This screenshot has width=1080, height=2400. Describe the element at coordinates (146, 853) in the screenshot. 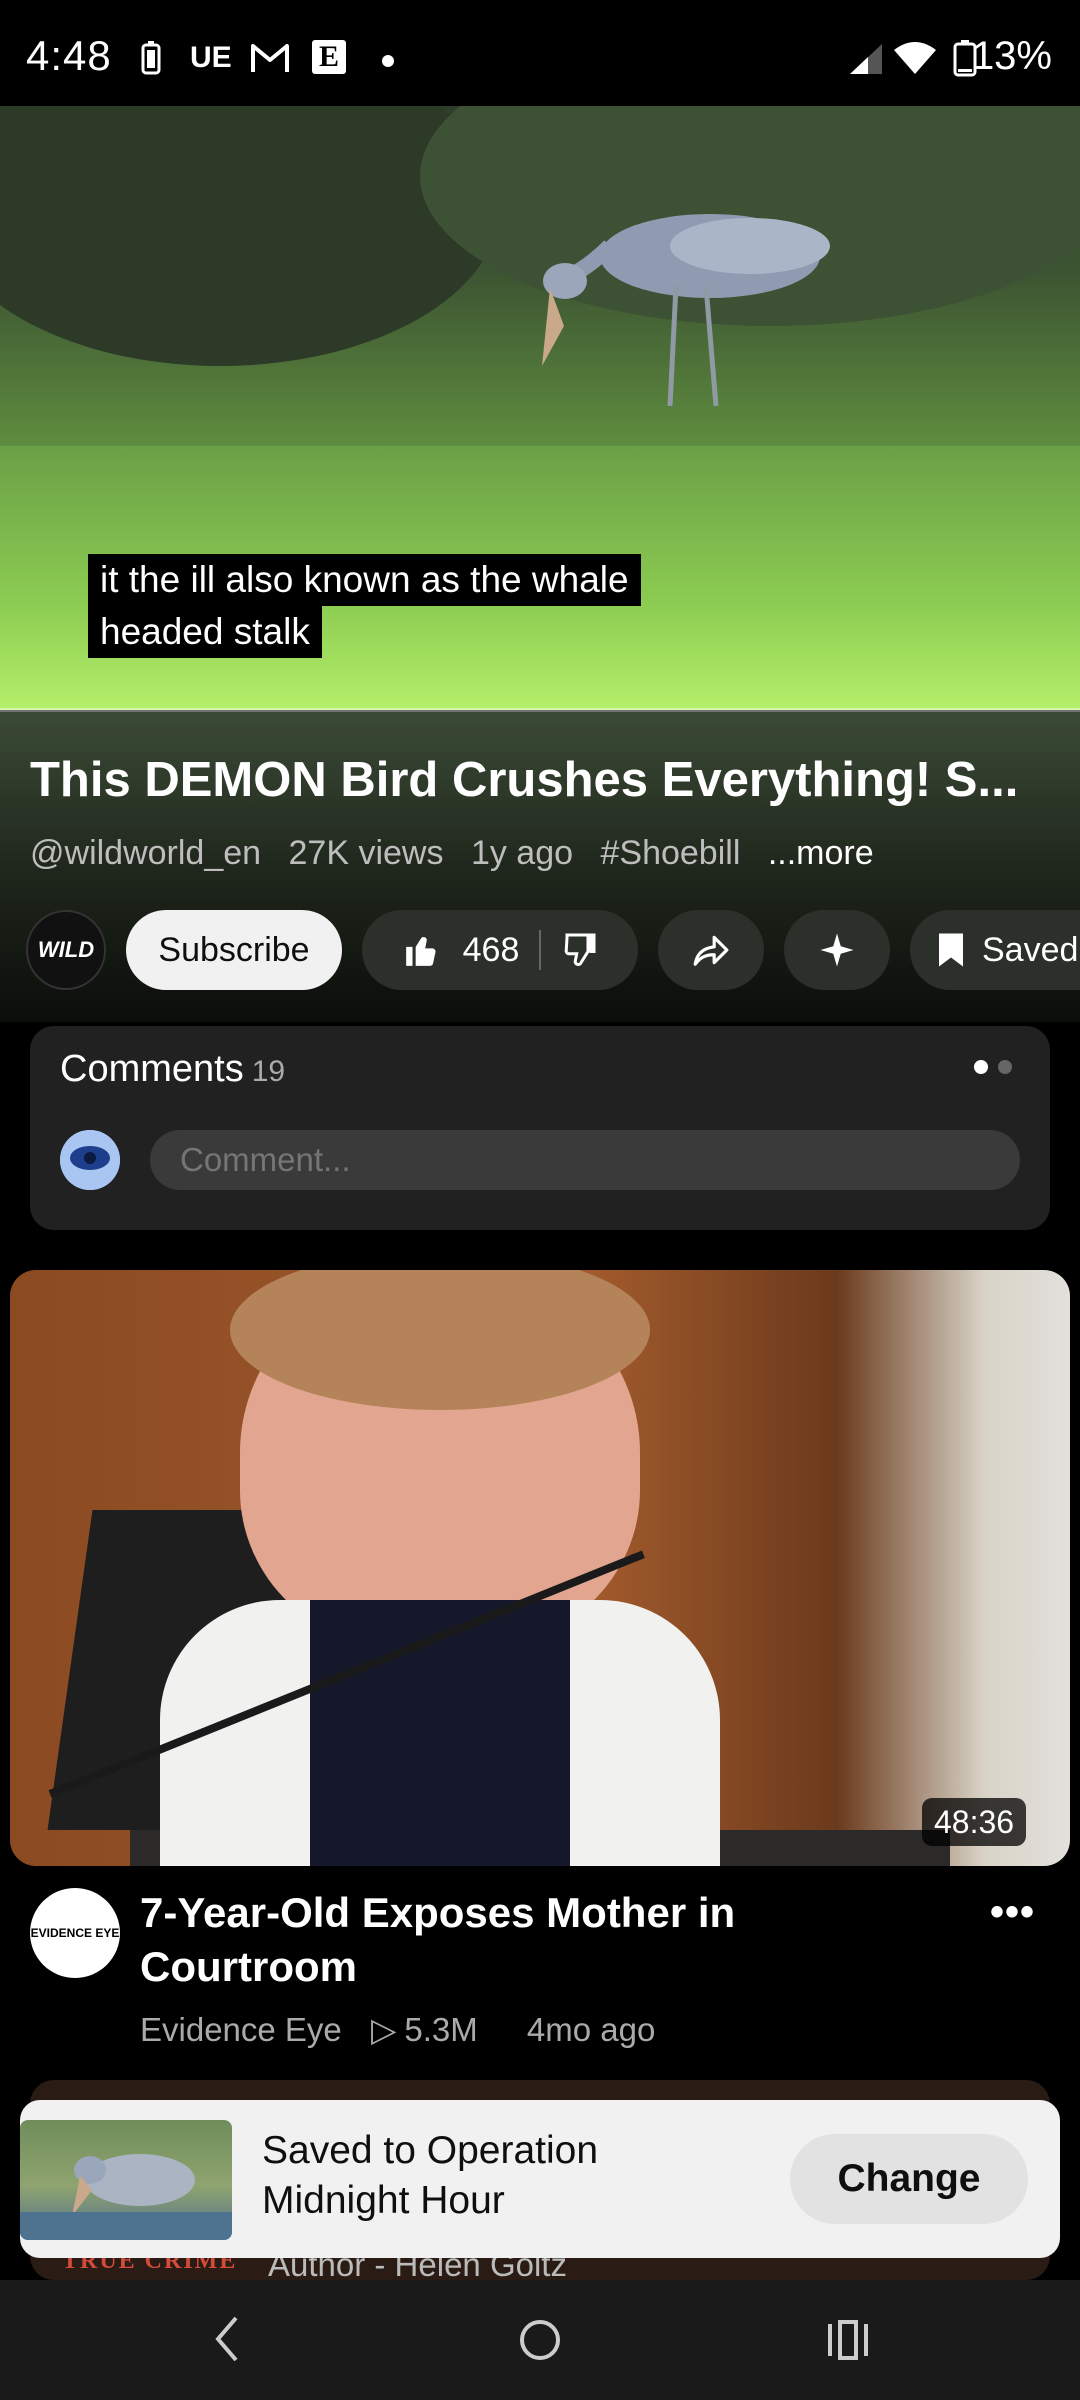

I see `channel-handle: @wildworld_en` at that location.